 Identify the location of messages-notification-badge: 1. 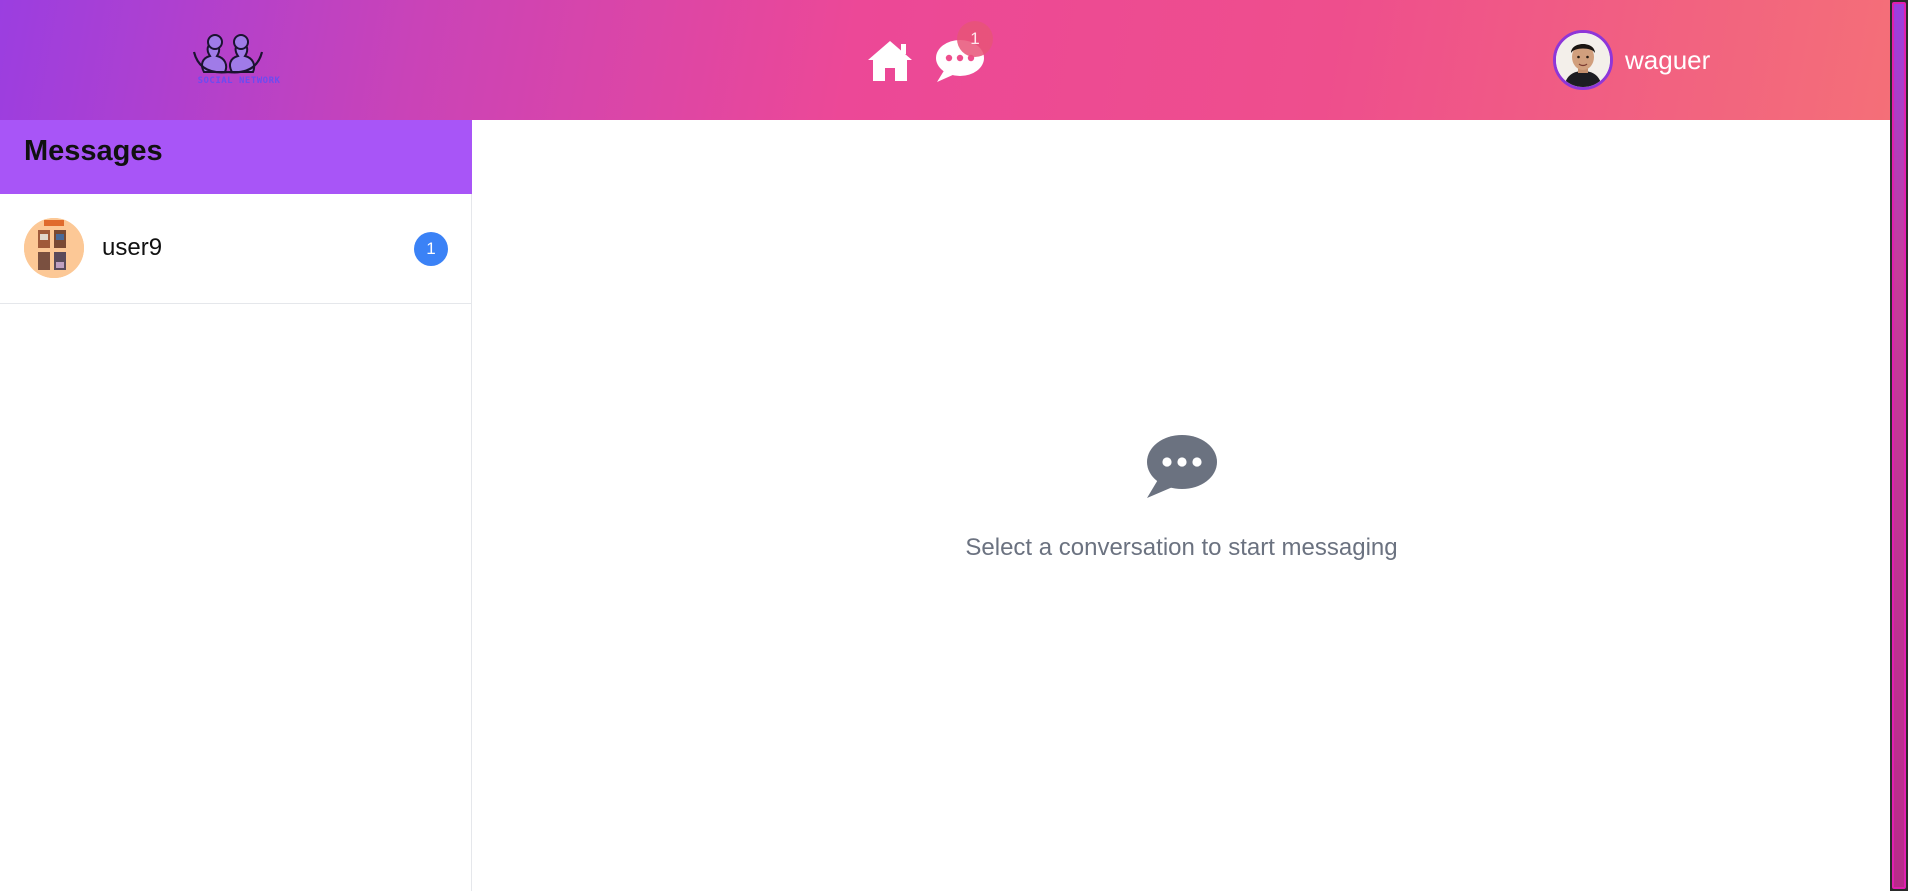
(975, 39).